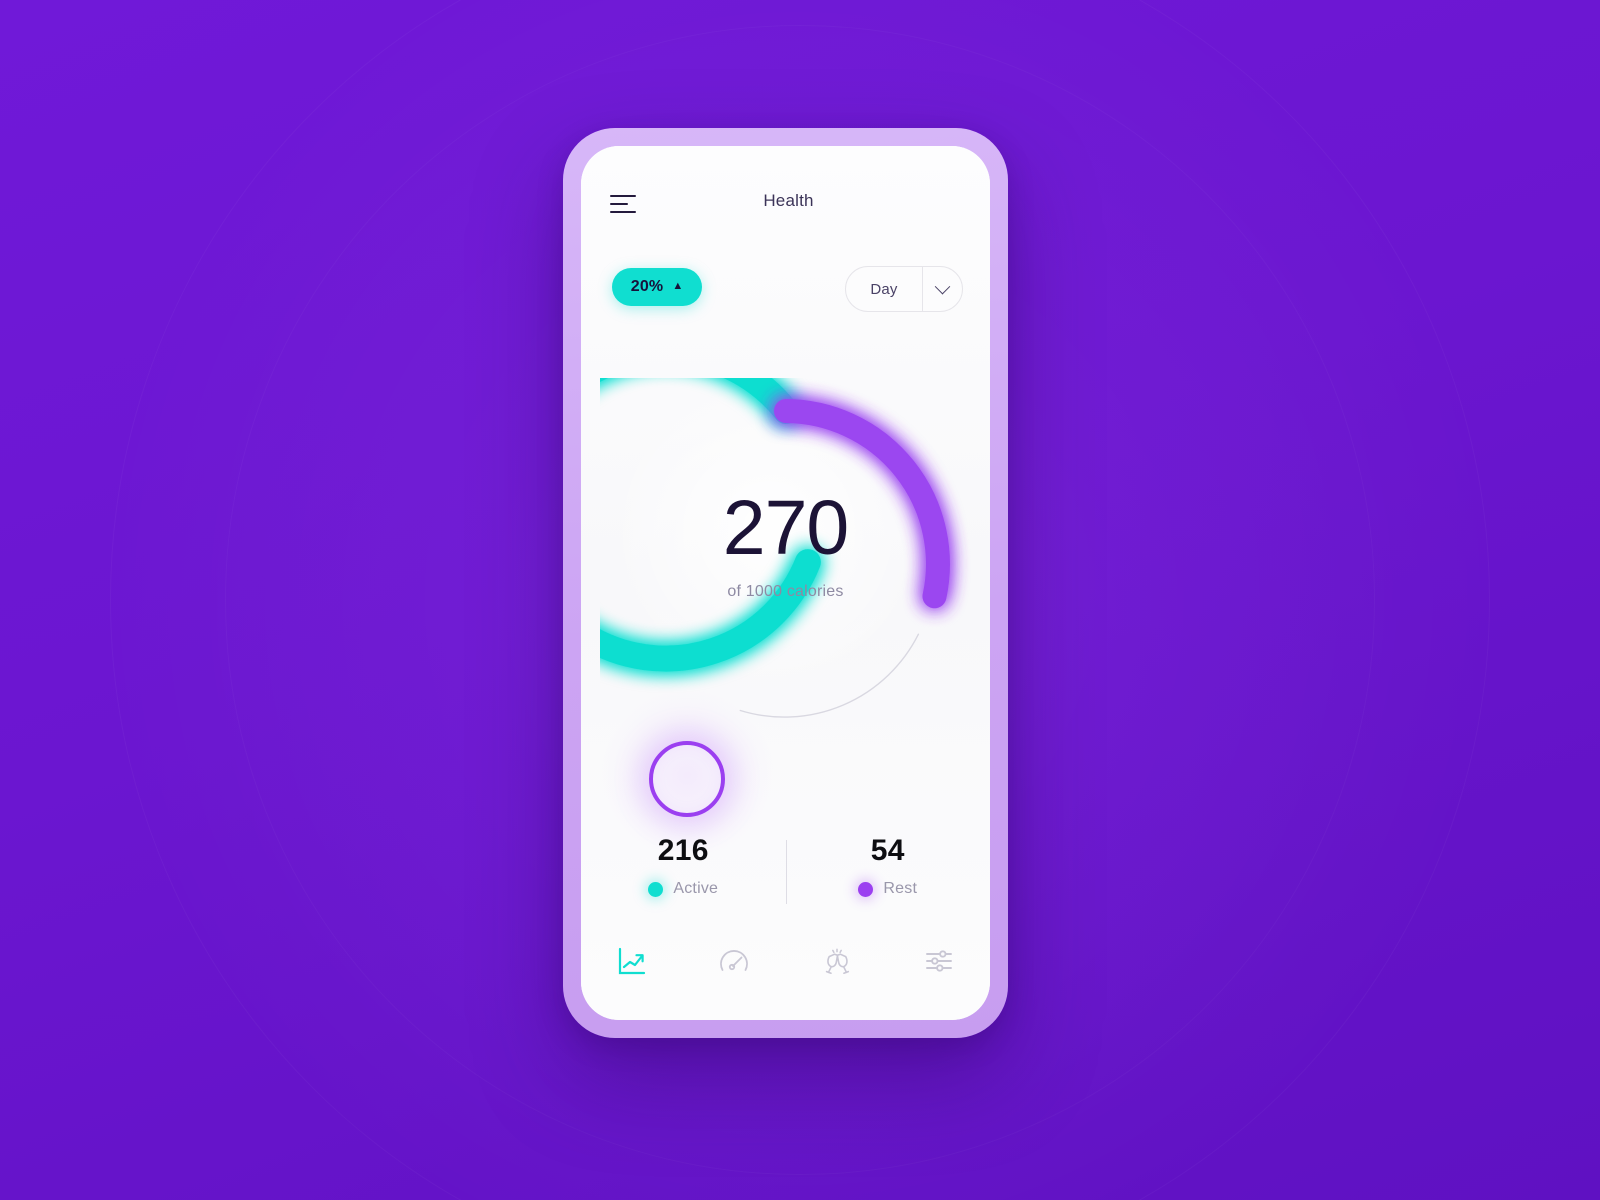 The height and width of the screenshot is (1200, 1600). I want to click on nav-item-performance, so click(734, 961).